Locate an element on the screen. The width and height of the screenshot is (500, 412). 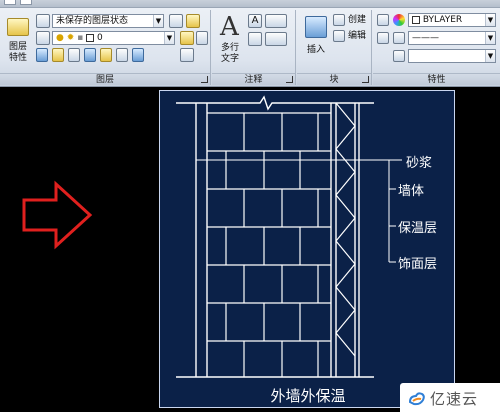
lock-icon: ▪ is located at coordinates (80, 38).